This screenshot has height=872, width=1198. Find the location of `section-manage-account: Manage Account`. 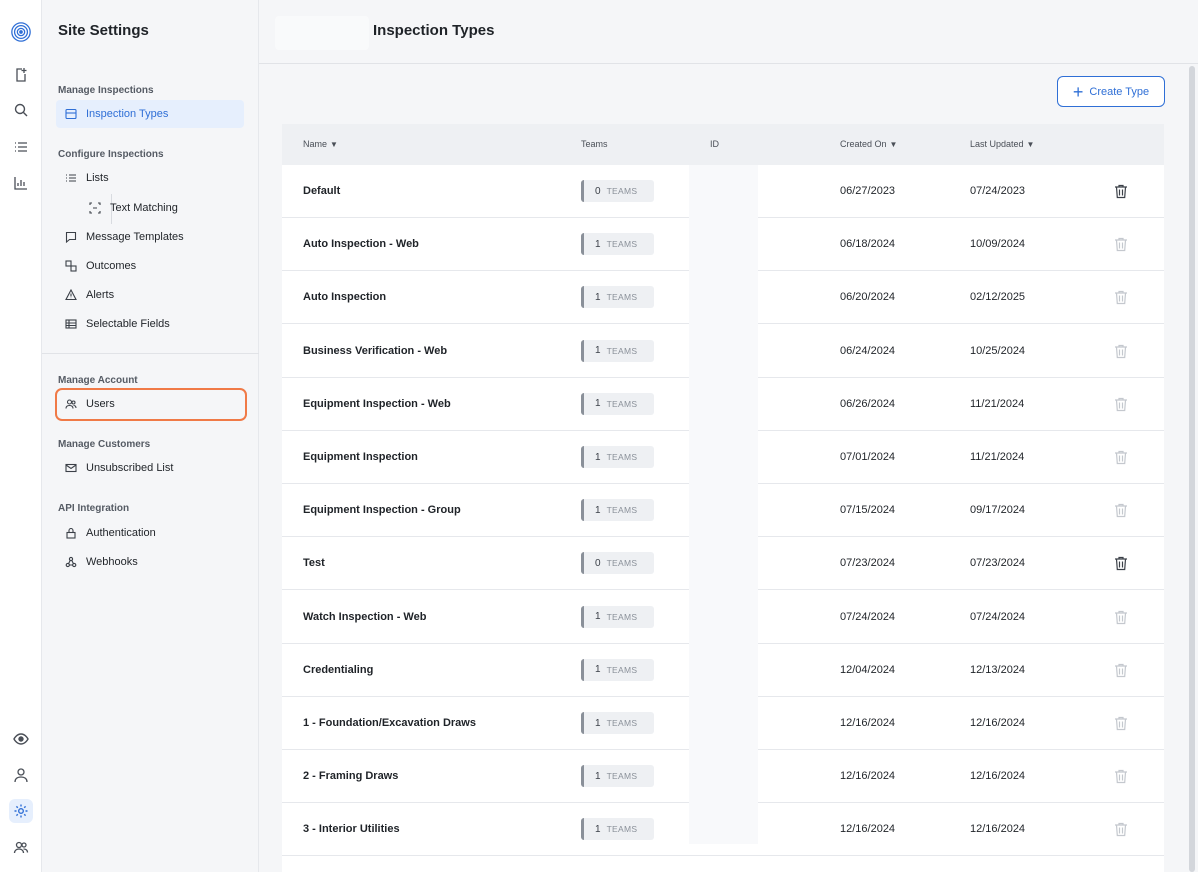

section-manage-account: Manage Account is located at coordinates (98, 380).